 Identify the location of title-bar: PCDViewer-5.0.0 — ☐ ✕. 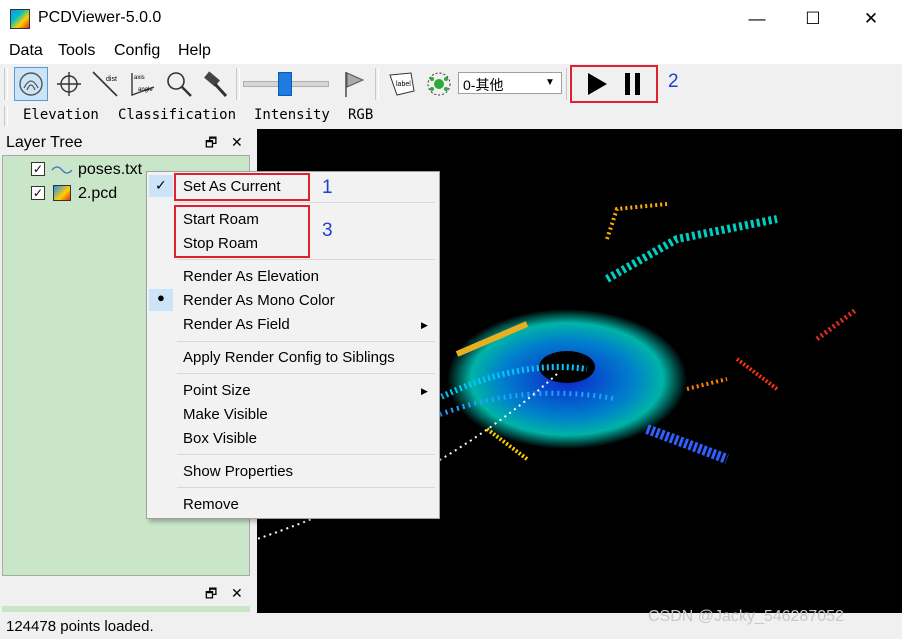
(451, 19).